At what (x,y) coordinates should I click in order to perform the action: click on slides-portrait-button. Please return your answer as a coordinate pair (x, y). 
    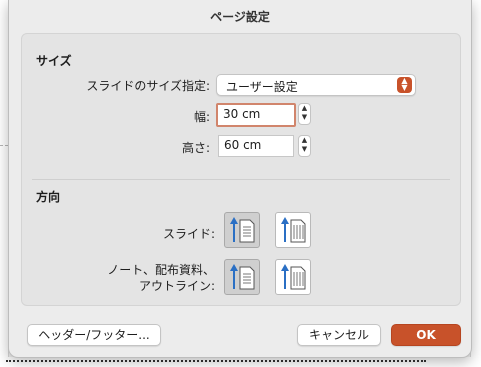
    Looking at the image, I should click on (242, 230).